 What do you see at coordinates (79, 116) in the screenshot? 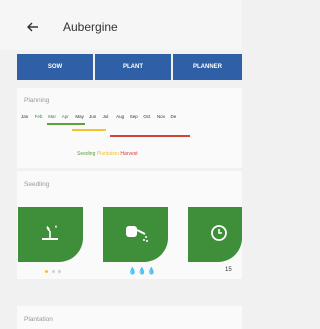
I see `month-label: May` at bounding box center [79, 116].